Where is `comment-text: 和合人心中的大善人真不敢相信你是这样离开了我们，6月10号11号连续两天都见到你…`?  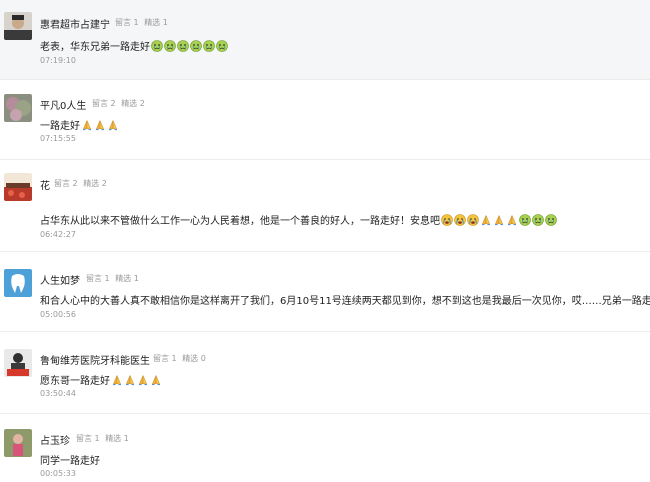
comment-text: 和合人心中的大善人真不敢相信你是这样离开了我们，6月10号11号连续两天都见到你… is located at coordinates (345, 299).